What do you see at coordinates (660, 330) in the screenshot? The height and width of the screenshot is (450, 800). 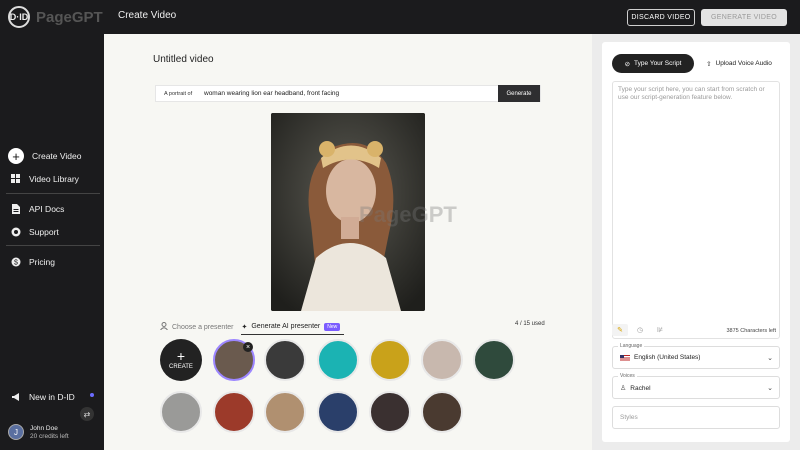 I see `emphasis-icon: ⊯` at bounding box center [660, 330].